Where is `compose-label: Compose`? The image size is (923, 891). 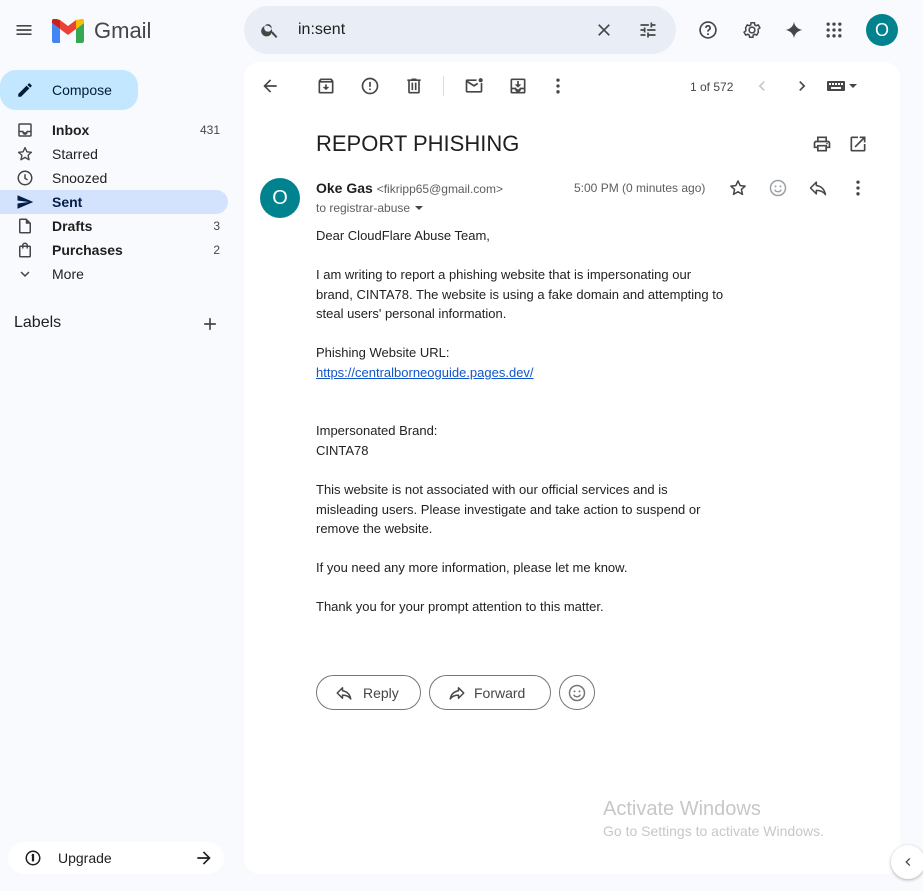
compose-label: Compose is located at coordinates (82, 90).